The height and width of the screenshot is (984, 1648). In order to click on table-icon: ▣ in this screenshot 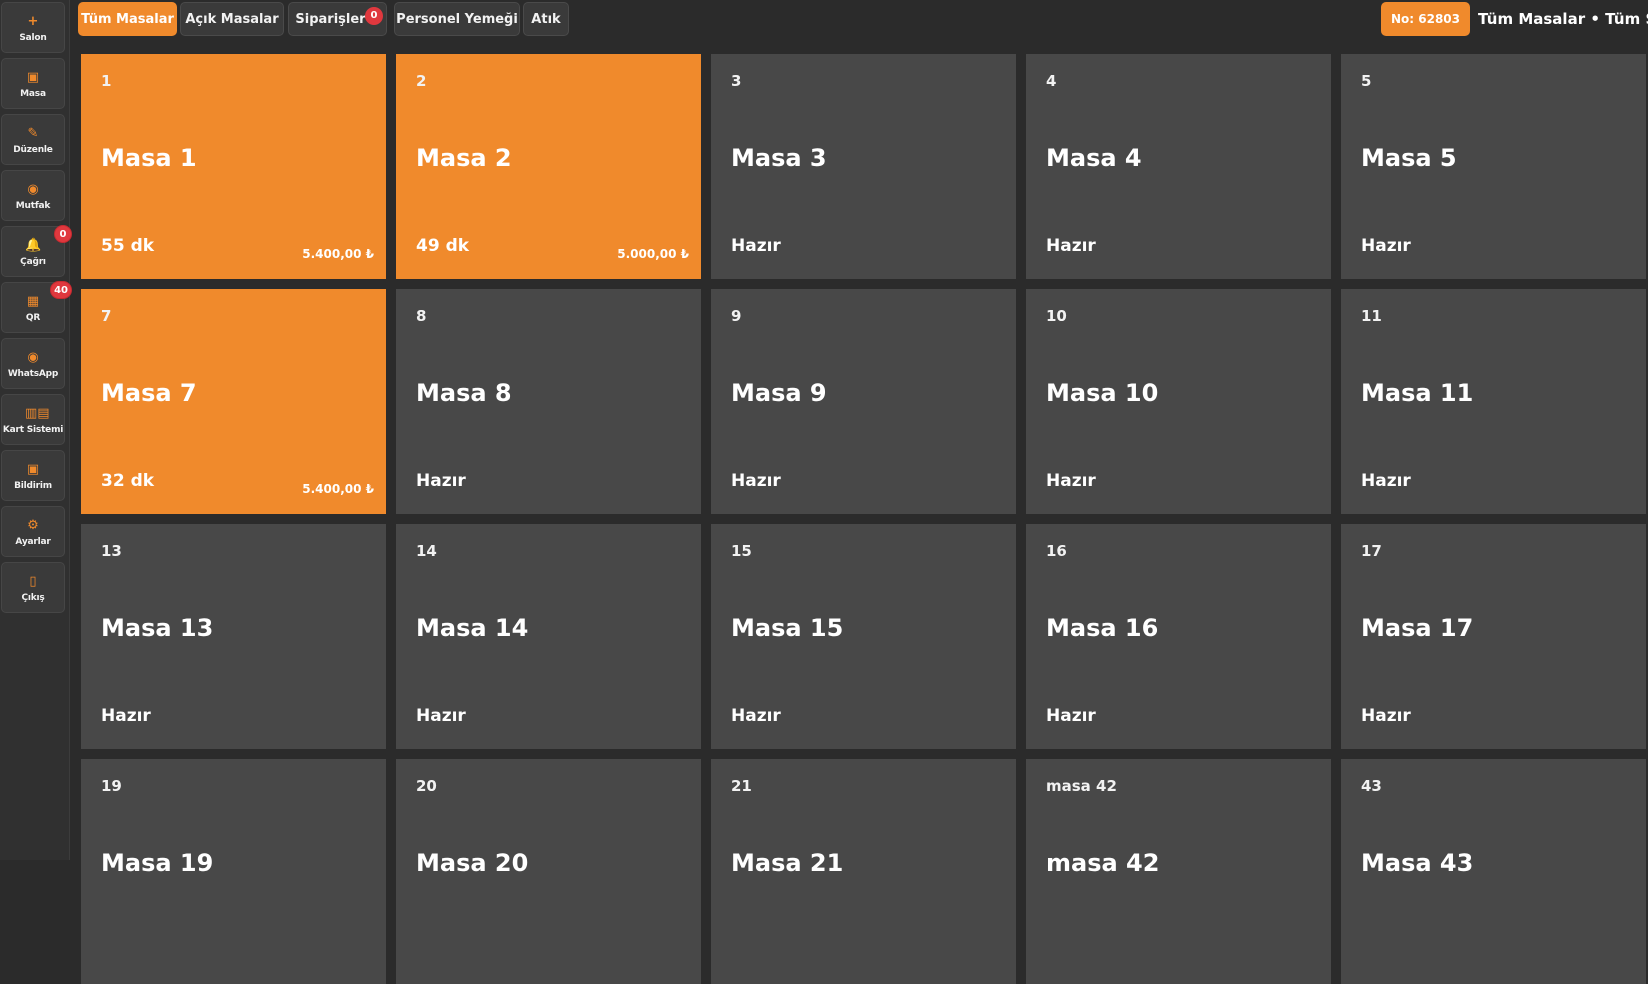, I will do `click(33, 77)`.